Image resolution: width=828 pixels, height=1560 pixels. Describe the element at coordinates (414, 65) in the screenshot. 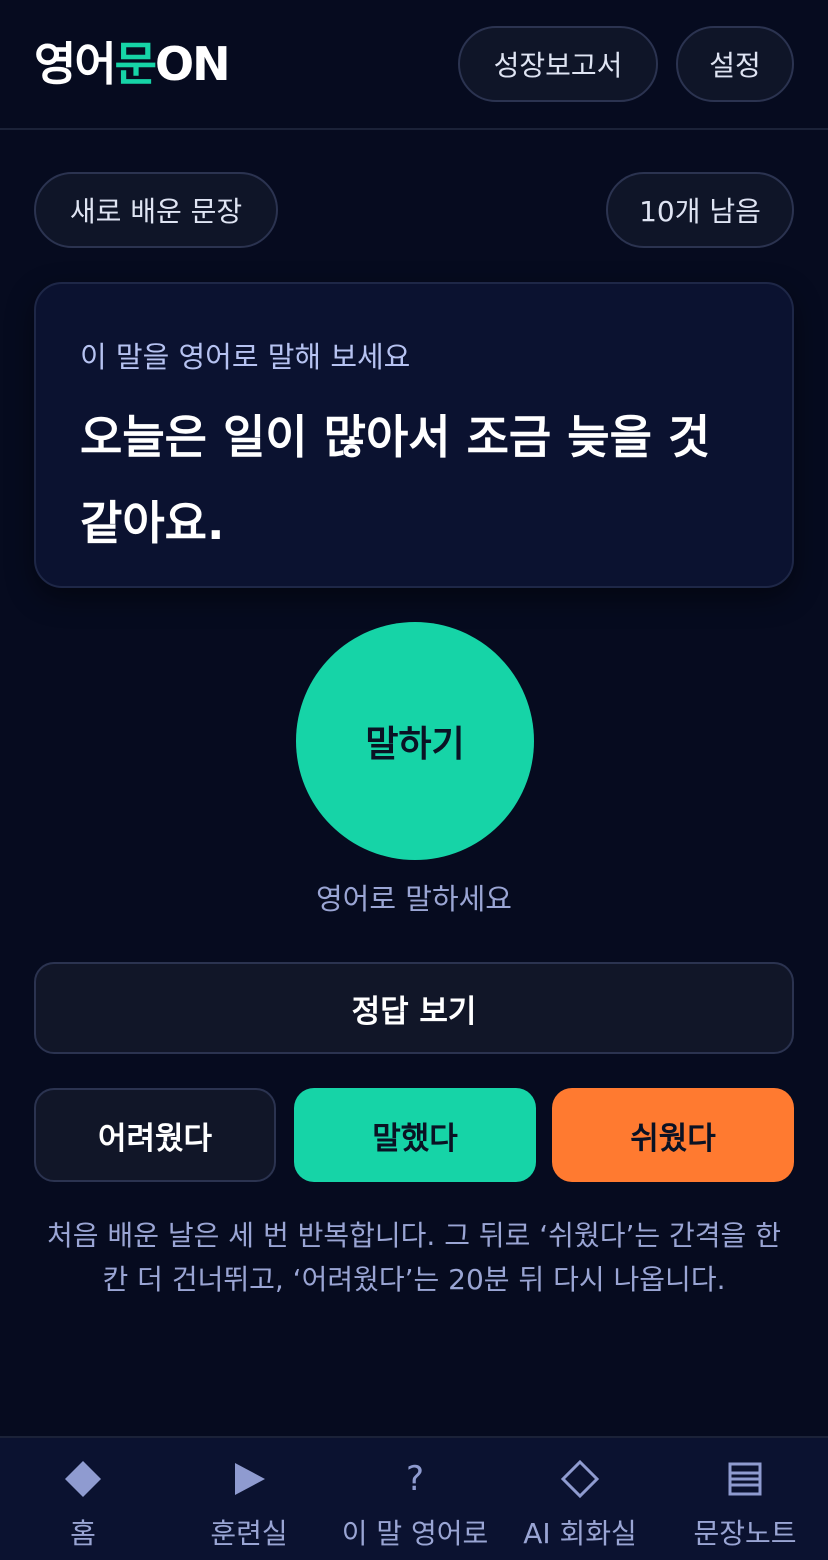

I see `header: 영어문ON 성장보고서 설정` at that location.